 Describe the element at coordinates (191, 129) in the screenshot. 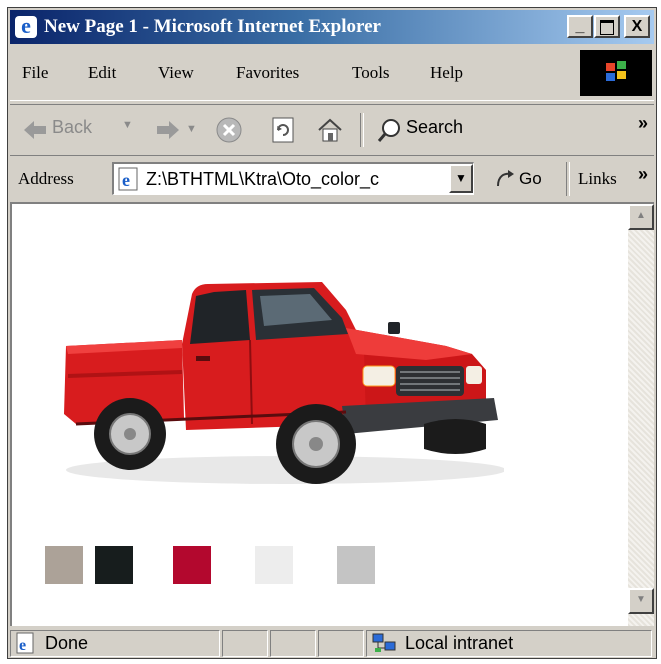

I see `forward-dropdown-icon: ▼` at that location.